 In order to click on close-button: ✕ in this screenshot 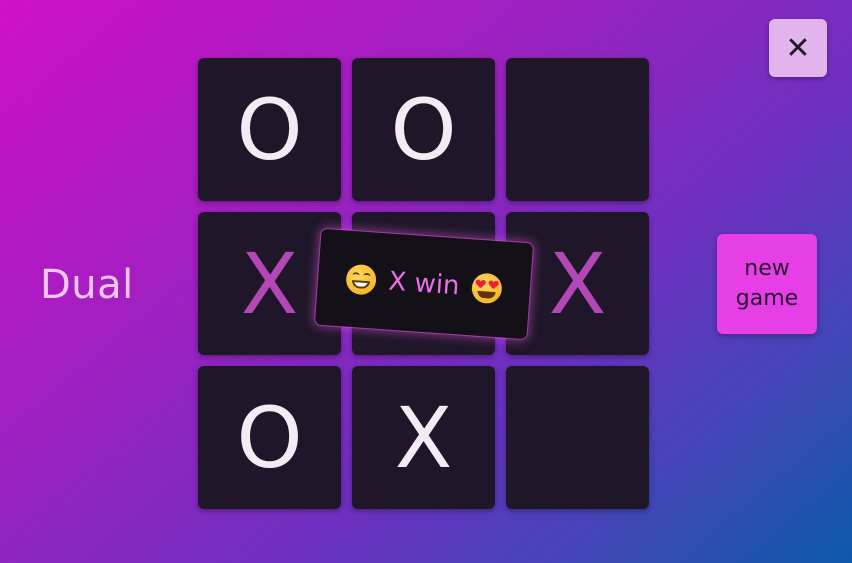, I will do `click(798, 48)`.